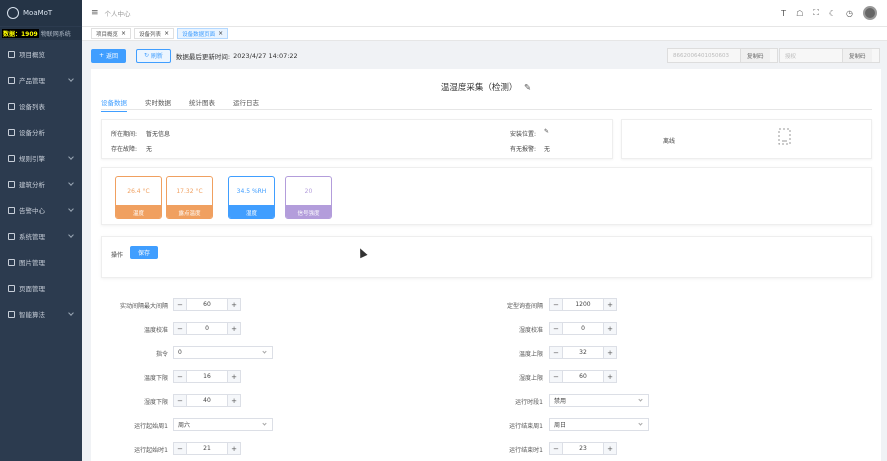 The width and height of the screenshot is (887, 461). What do you see at coordinates (41, 80) in the screenshot?
I see `sidebar-item: 产品管理` at bounding box center [41, 80].